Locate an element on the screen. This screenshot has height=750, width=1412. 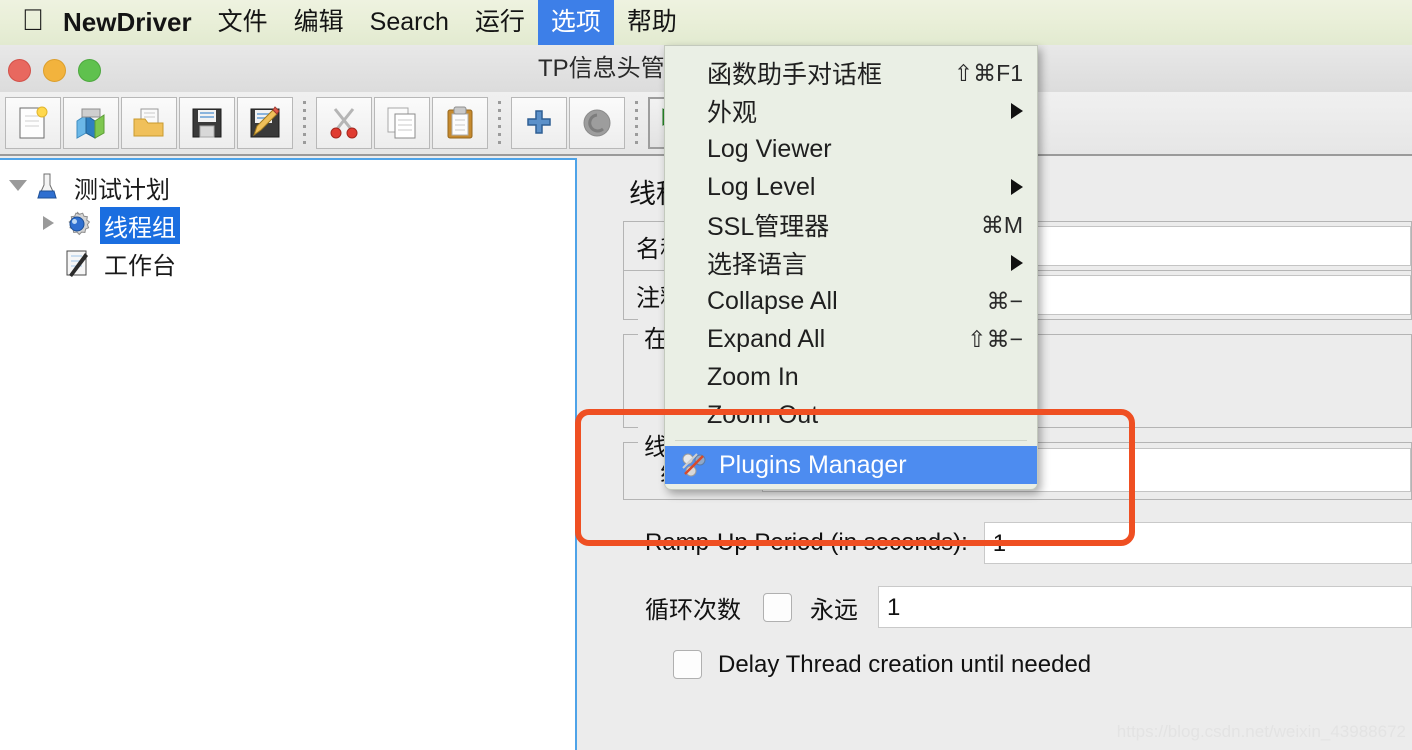
flask-icon is located at coordinates (47, 187).